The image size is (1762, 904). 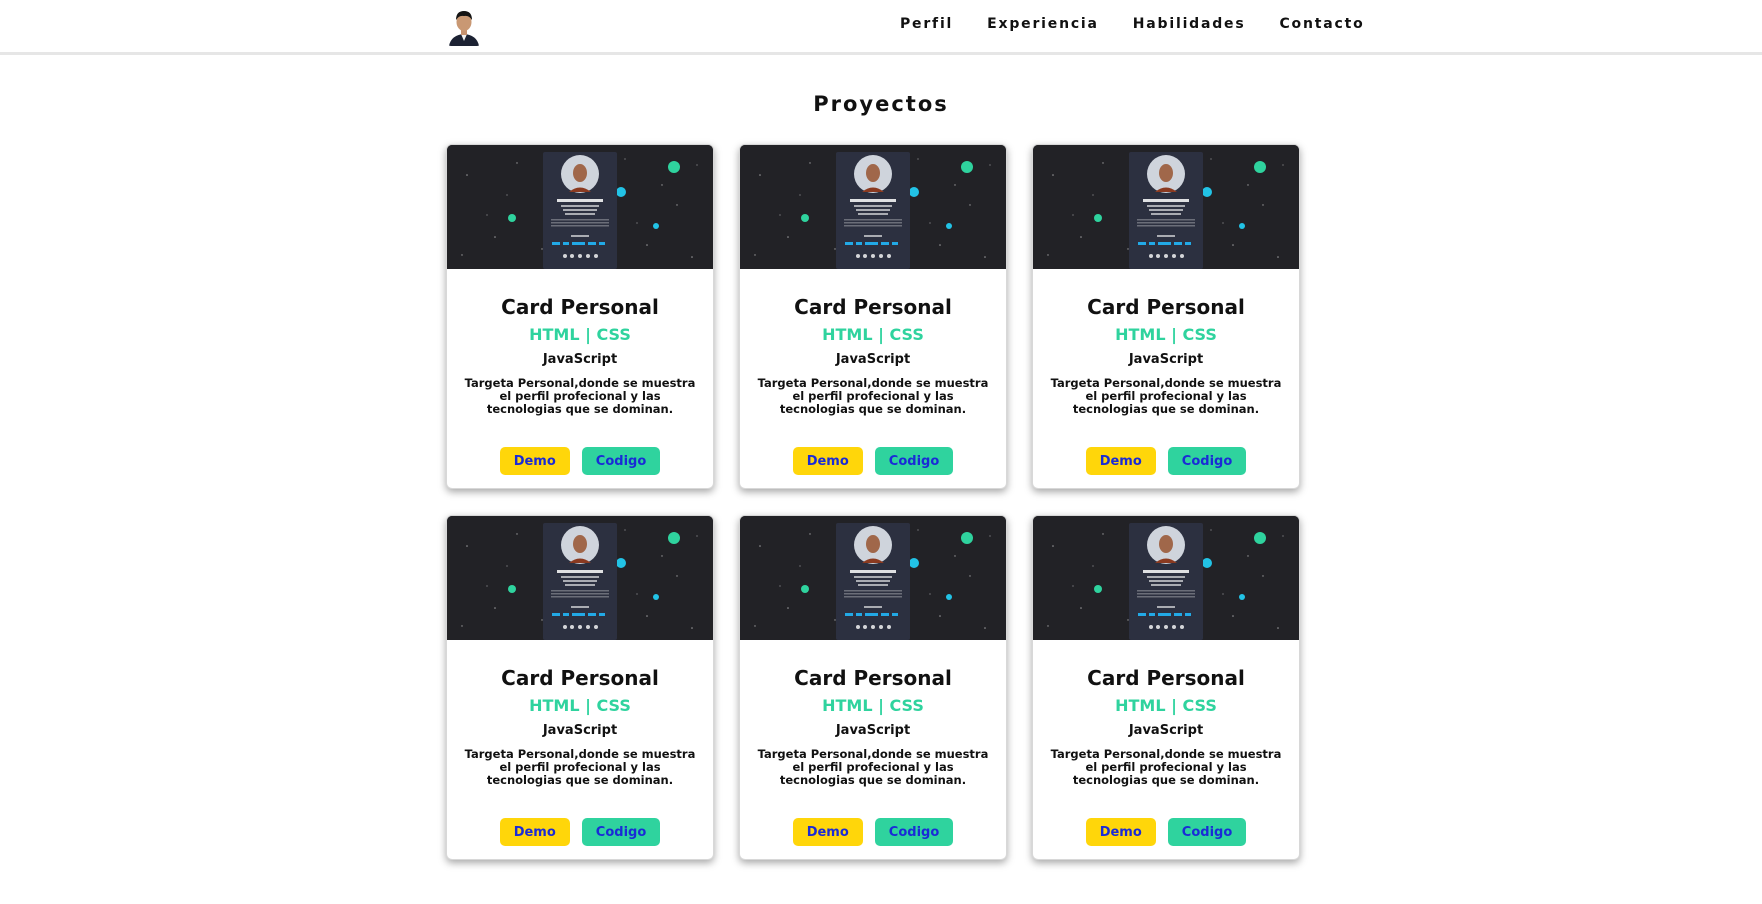 What do you see at coordinates (1321, 24) in the screenshot?
I see `nav-link-contacto: Contacto` at bounding box center [1321, 24].